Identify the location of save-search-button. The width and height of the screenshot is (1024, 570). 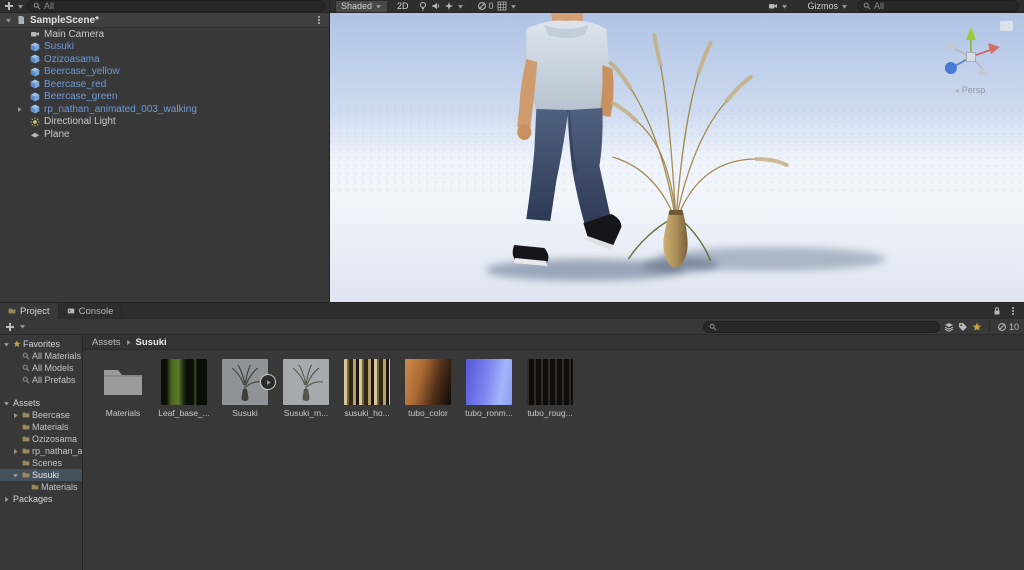
(977, 327).